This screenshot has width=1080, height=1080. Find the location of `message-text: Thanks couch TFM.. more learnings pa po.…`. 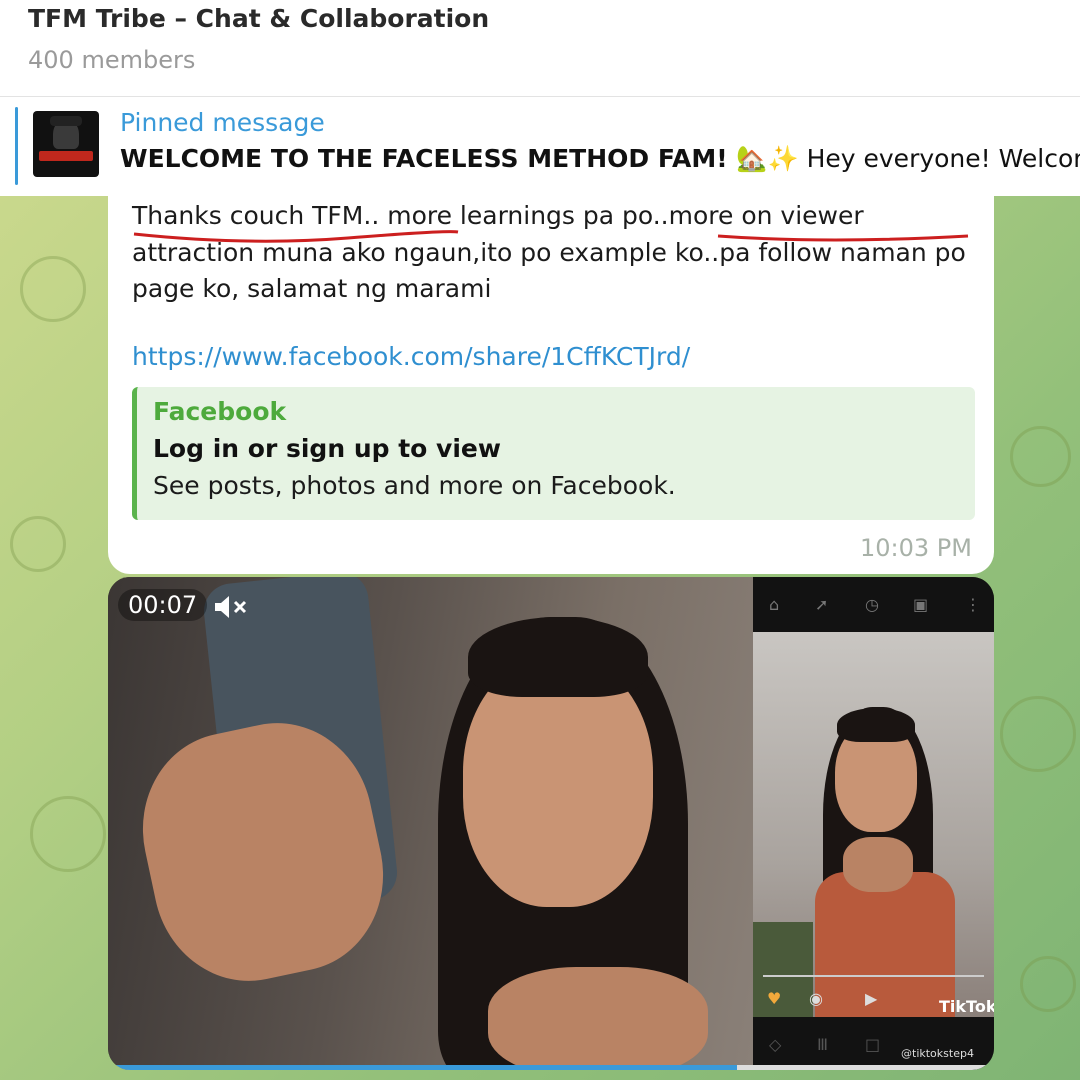

message-text: Thanks couch TFM.. more learnings pa po.… is located at coordinates (557, 253).